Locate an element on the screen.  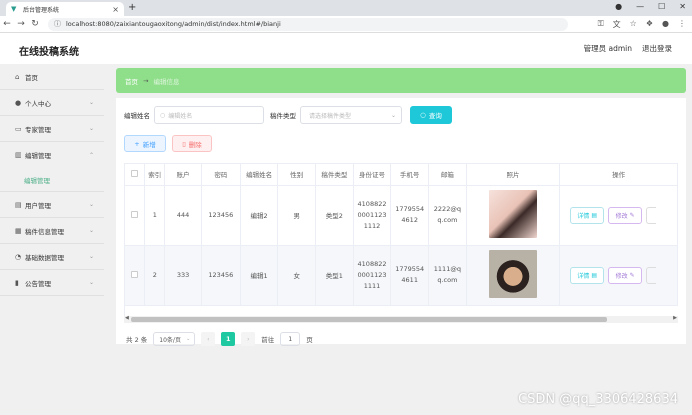
col-header: 照片 is located at coordinates (513, 175).